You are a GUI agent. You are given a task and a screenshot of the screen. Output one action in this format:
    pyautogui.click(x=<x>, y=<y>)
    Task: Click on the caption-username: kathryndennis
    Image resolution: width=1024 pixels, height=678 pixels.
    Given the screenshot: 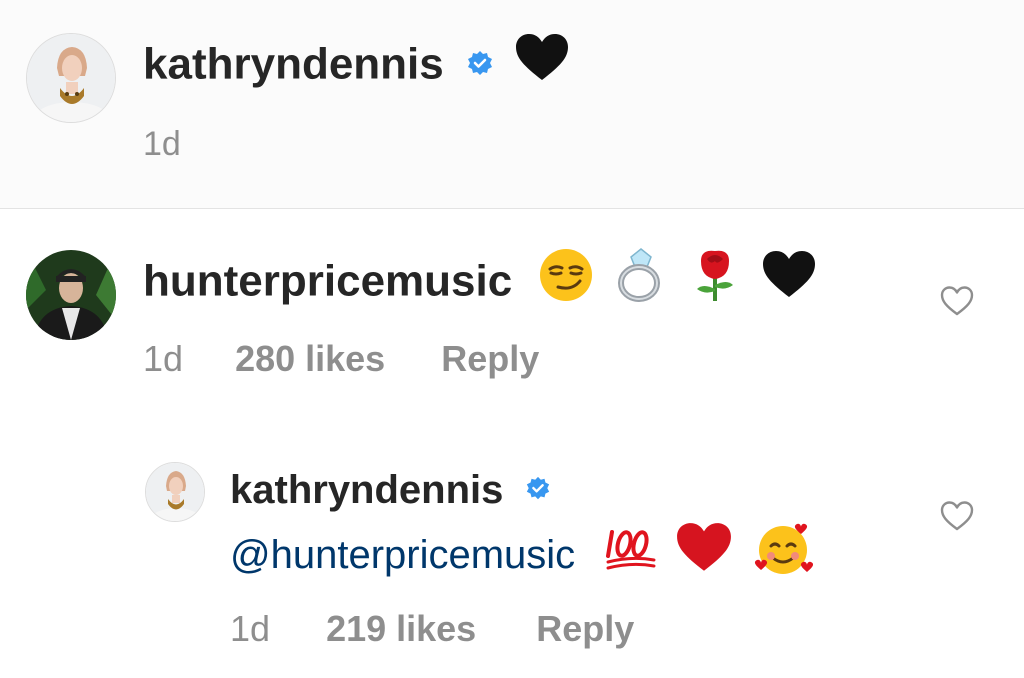 What is the action you would take?
    pyautogui.click(x=293, y=64)
    